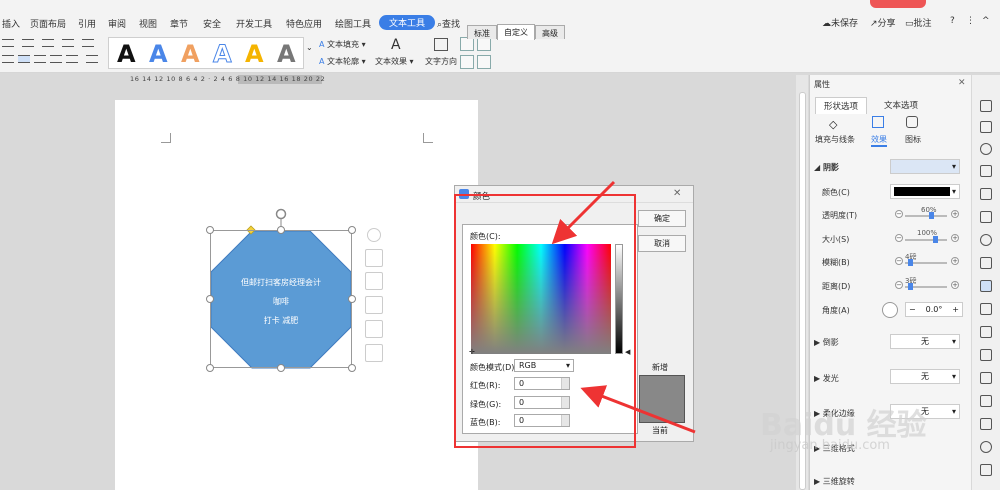  Describe the element at coordinates (934, 309) in the screenshot. I see `angle-stepper: −0.0° +` at that location.